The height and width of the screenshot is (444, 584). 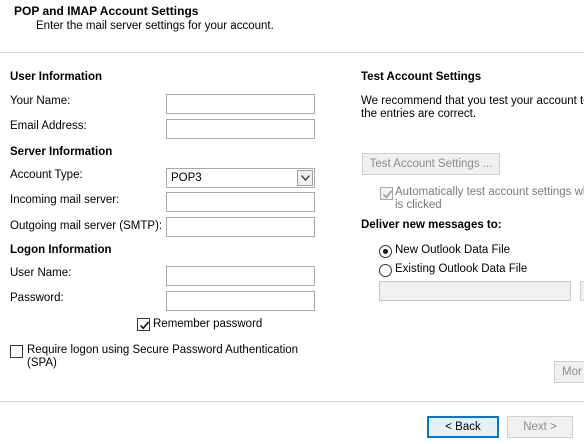 What do you see at coordinates (42, 363) in the screenshot?
I see `spa-label-line2: (SPA)` at bounding box center [42, 363].